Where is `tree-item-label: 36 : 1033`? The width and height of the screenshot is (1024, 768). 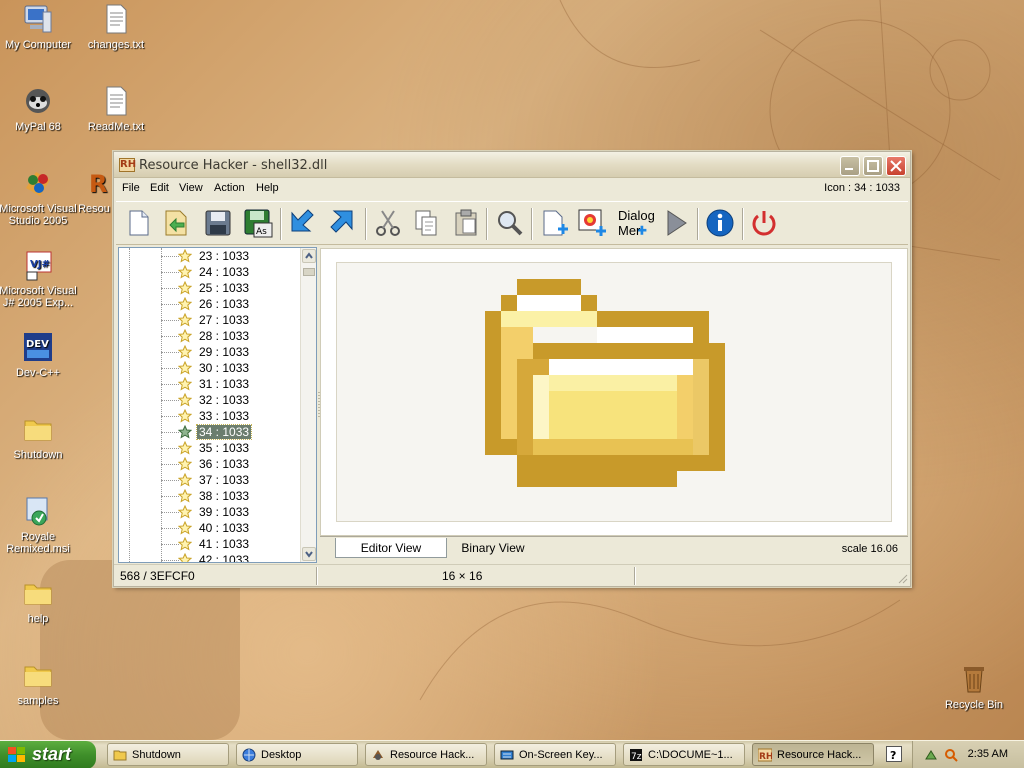
tree-item-label: 36 : 1033 is located at coordinates (224, 464).